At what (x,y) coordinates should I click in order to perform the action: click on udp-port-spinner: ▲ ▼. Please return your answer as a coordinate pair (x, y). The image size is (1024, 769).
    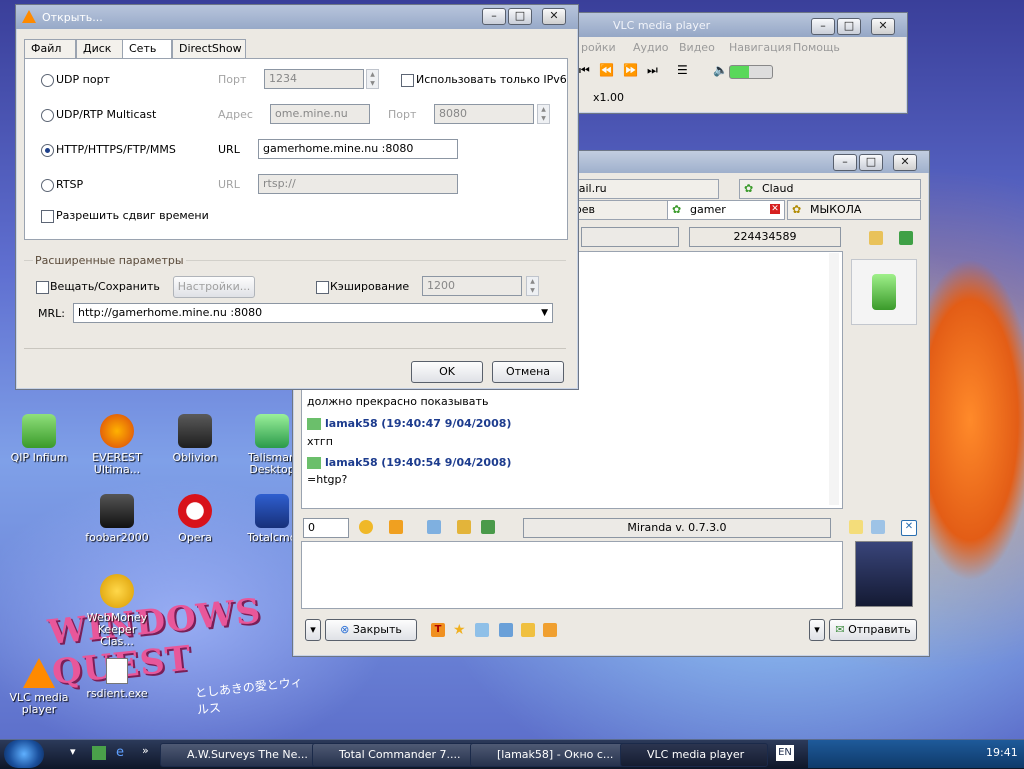
    Looking at the image, I should click on (372, 79).